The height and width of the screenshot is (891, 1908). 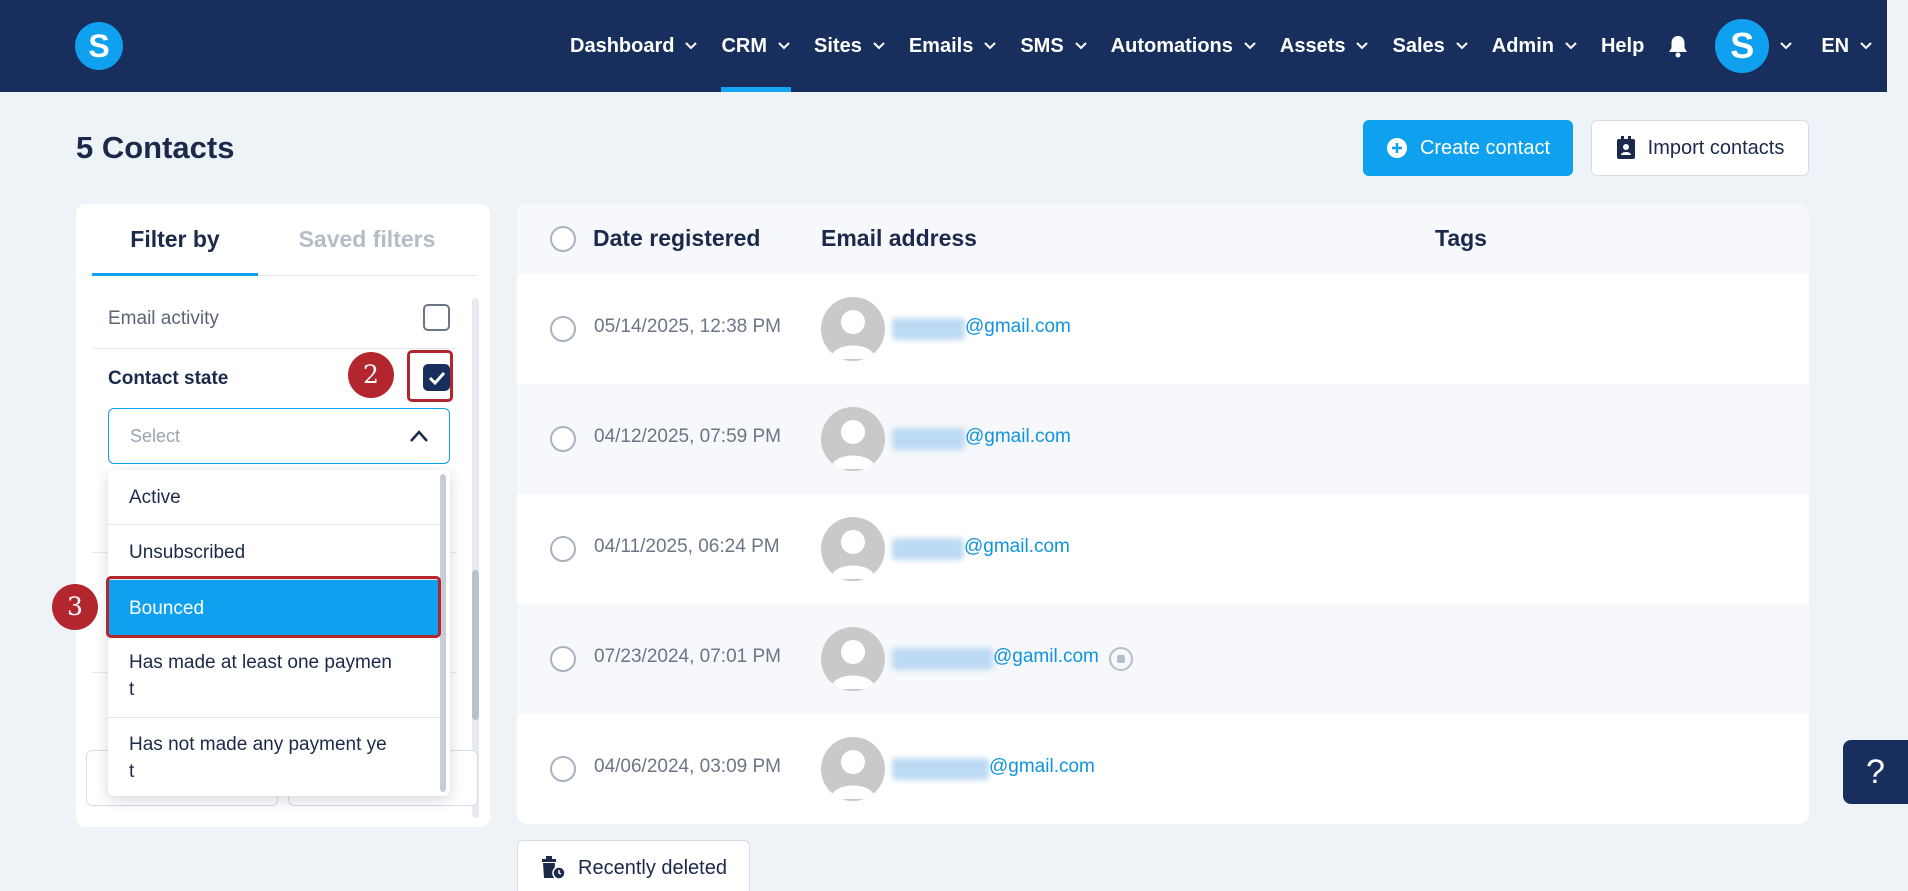 What do you see at coordinates (1742, 46) in the screenshot?
I see `user-avatar: S` at bounding box center [1742, 46].